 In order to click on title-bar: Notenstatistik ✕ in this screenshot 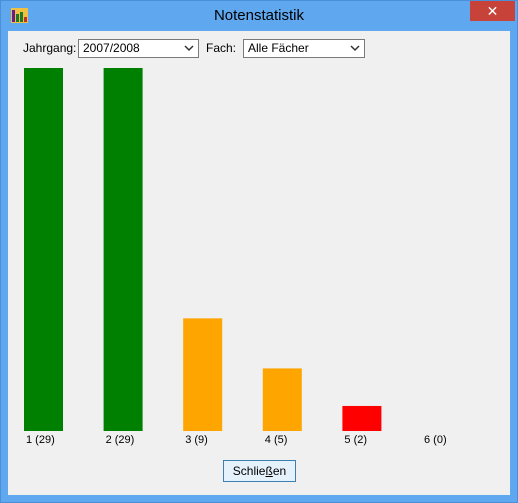, I will do `click(259, 16)`.